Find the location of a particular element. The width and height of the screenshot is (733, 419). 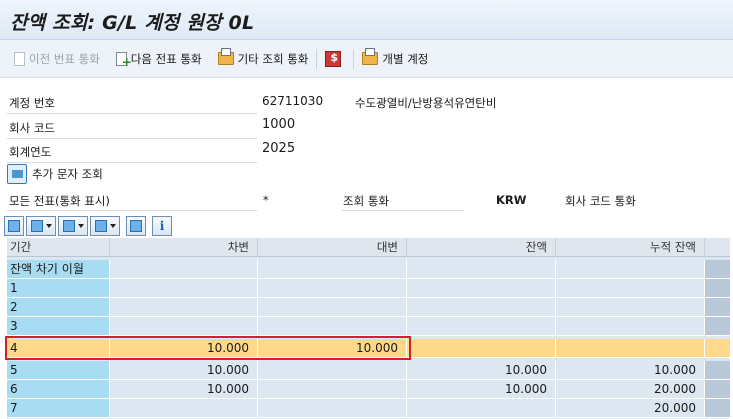

info-icon: i is located at coordinates (162, 226).